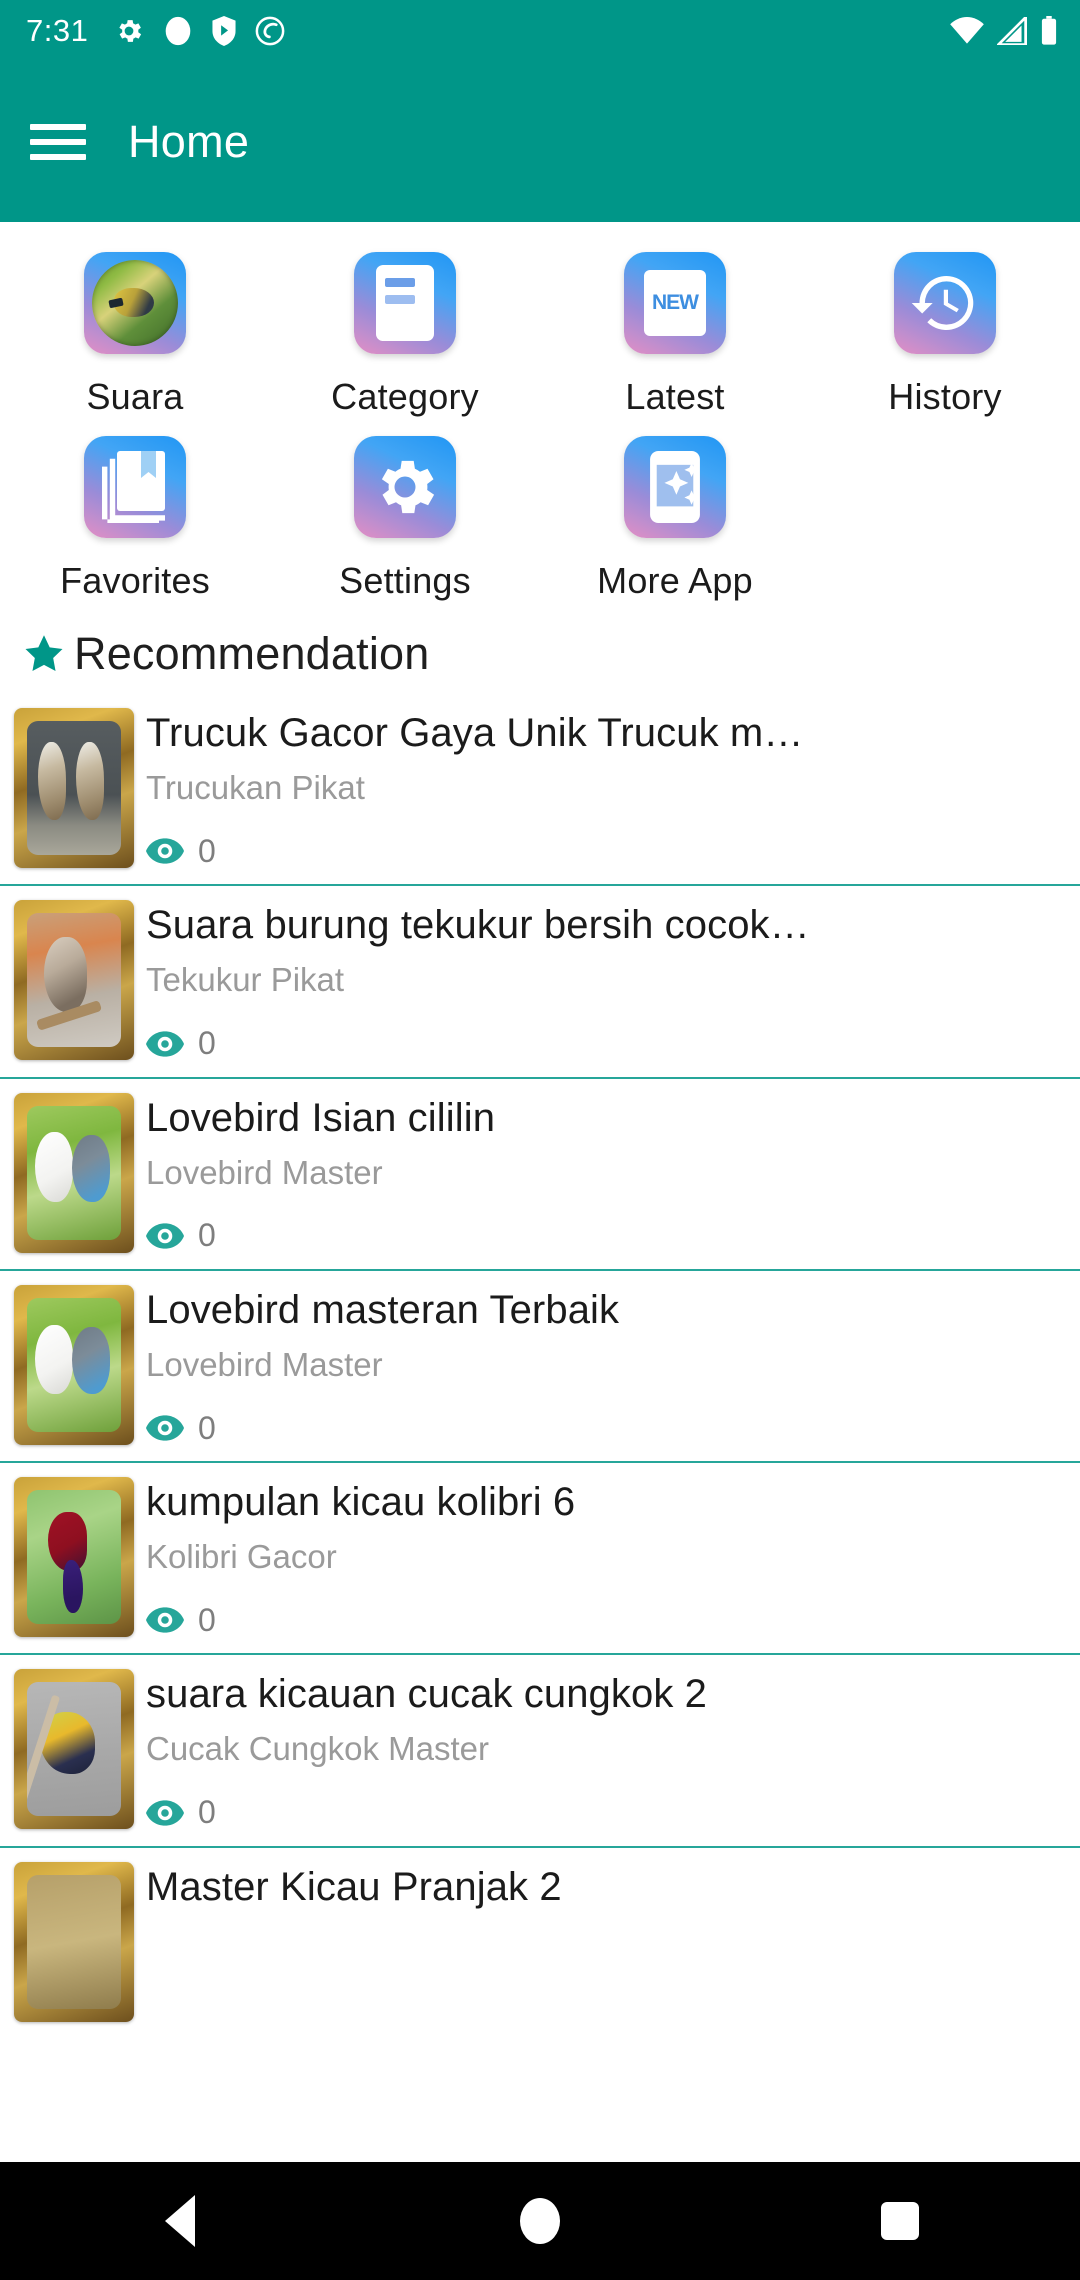  Describe the element at coordinates (135, 396) in the screenshot. I see `shortcut-label: Suara` at that location.